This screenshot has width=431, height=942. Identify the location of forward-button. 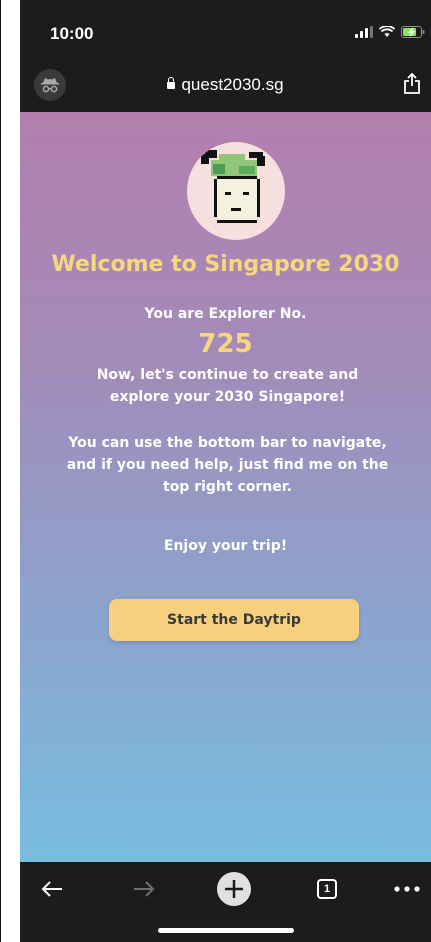
(144, 889).